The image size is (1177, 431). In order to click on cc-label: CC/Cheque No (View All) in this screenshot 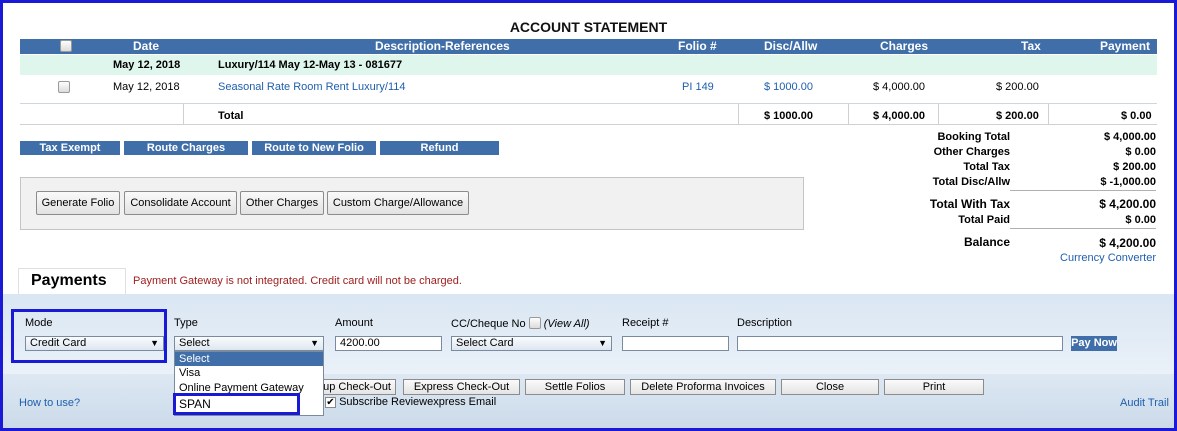, I will do `click(520, 323)`.